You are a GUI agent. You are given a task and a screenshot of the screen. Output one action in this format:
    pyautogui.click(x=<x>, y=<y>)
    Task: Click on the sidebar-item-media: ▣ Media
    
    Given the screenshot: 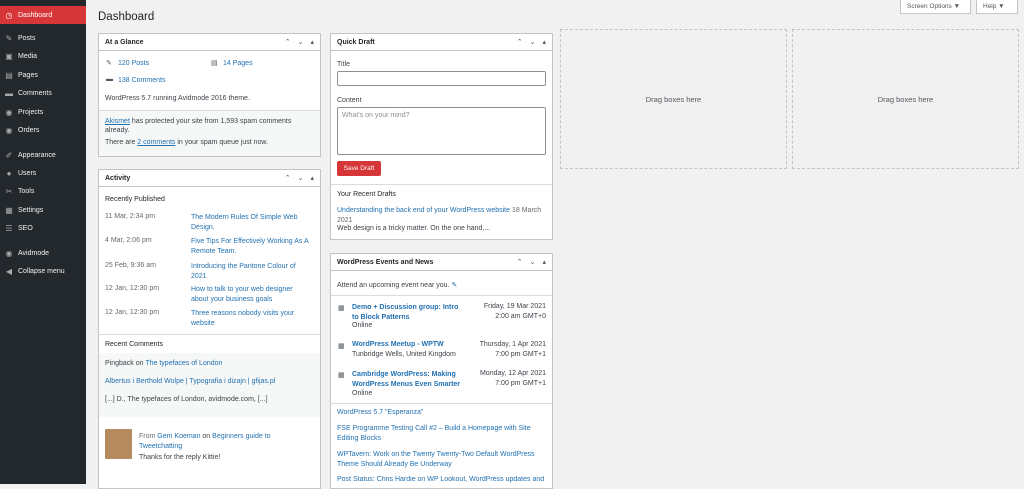 What is the action you would take?
    pyautogui.click(x=43, y=56)
    